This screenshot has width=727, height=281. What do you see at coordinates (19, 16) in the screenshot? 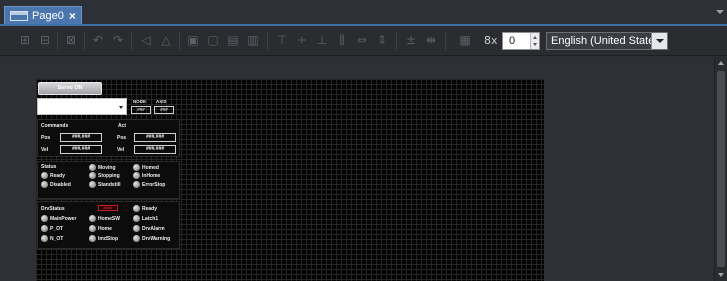
I see `page-icon` at bounding box center [19, 16].